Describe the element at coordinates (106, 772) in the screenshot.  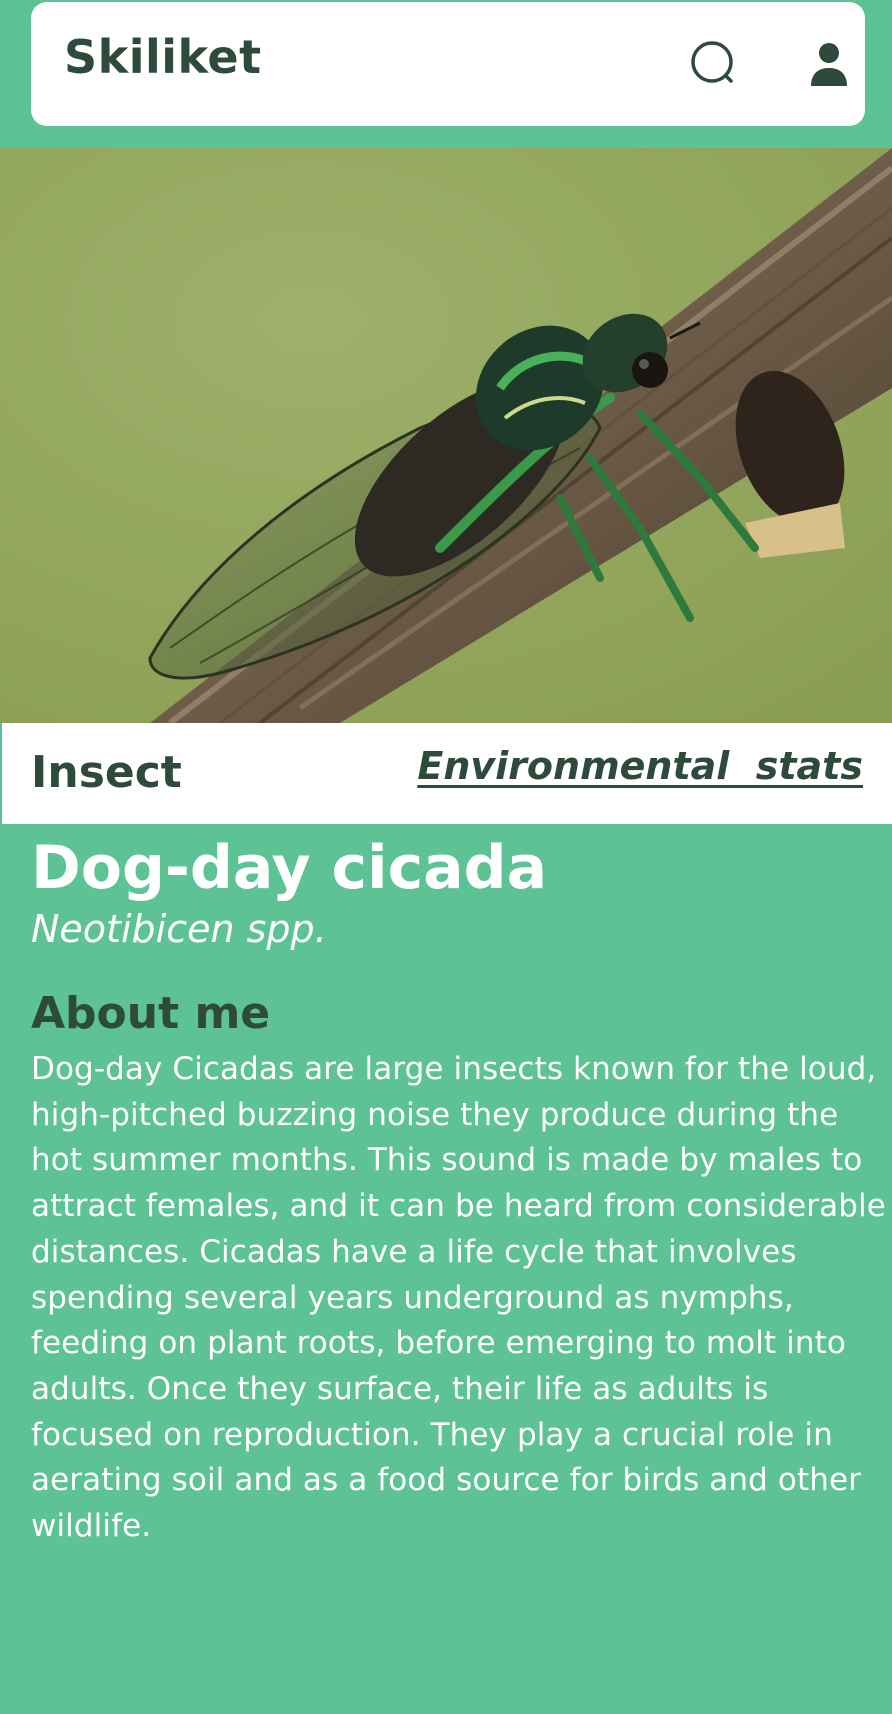
I see `category-label: Insect` at that location.